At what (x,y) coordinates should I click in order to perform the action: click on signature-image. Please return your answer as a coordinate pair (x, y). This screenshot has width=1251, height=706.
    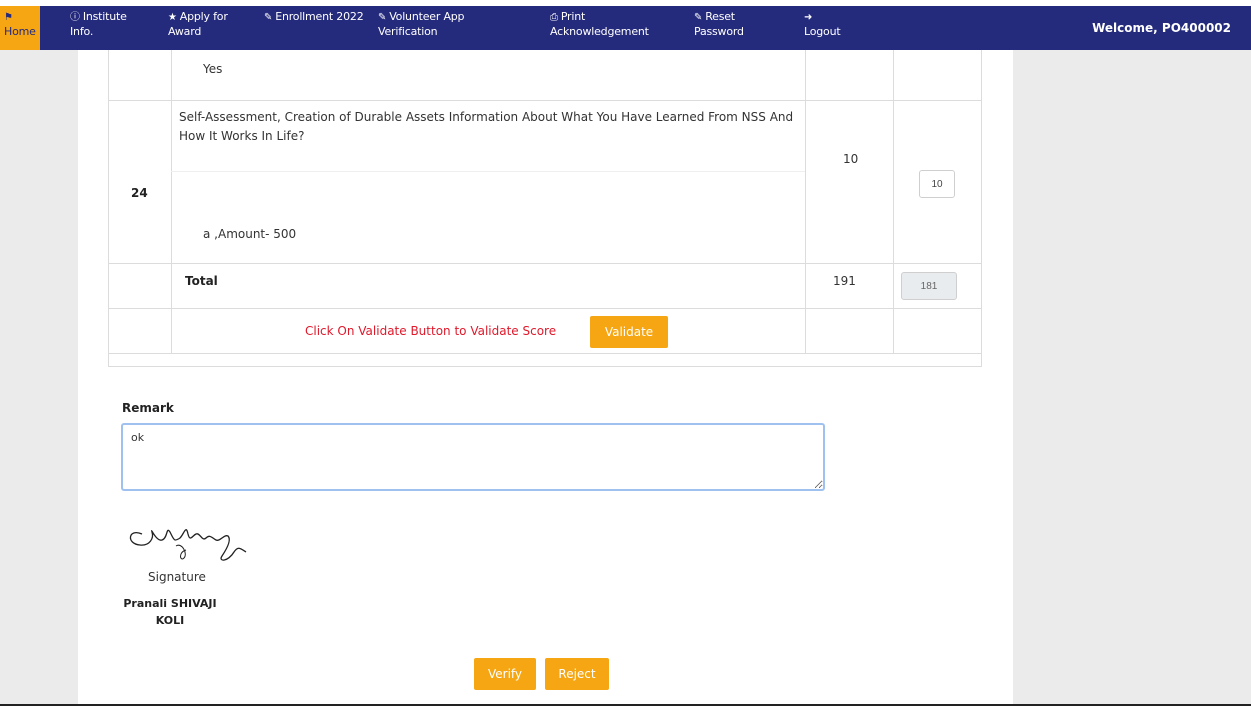
    Looking at the image, I should click on (188, 545).